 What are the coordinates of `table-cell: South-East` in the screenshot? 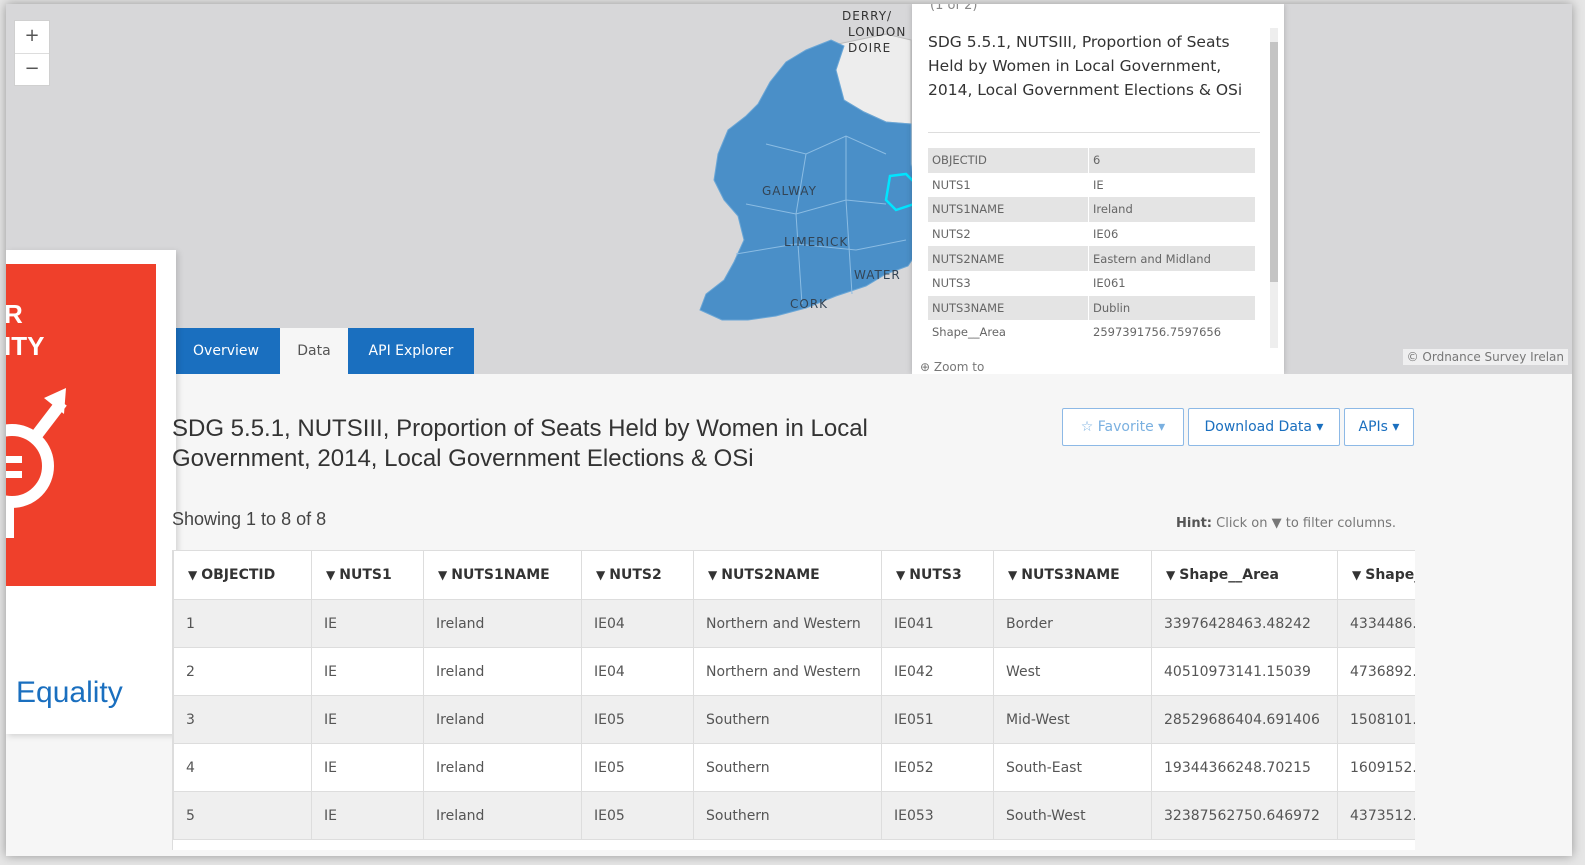 It's located at (1072, 767).